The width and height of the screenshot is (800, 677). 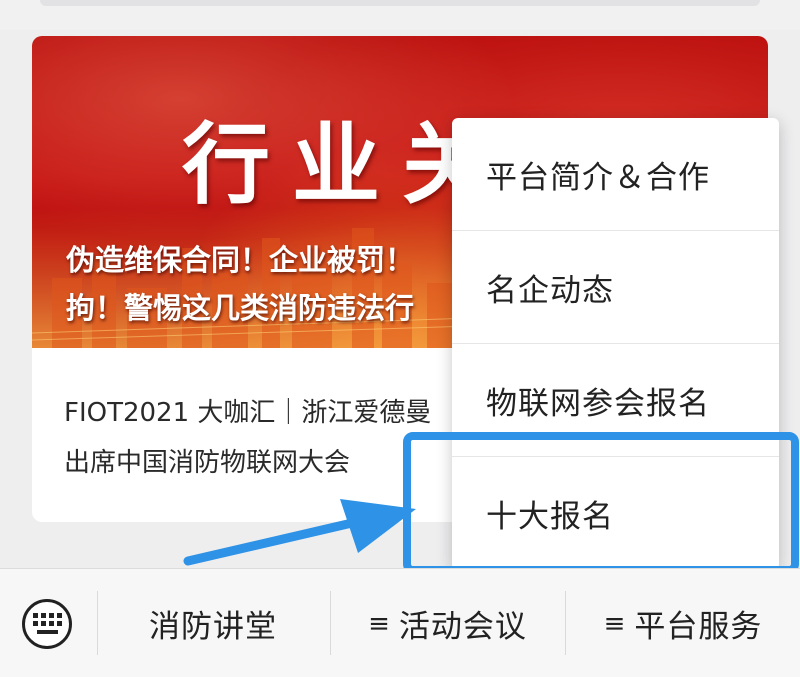 I want to click on keyboard-icon, so click(x=47, y=623).